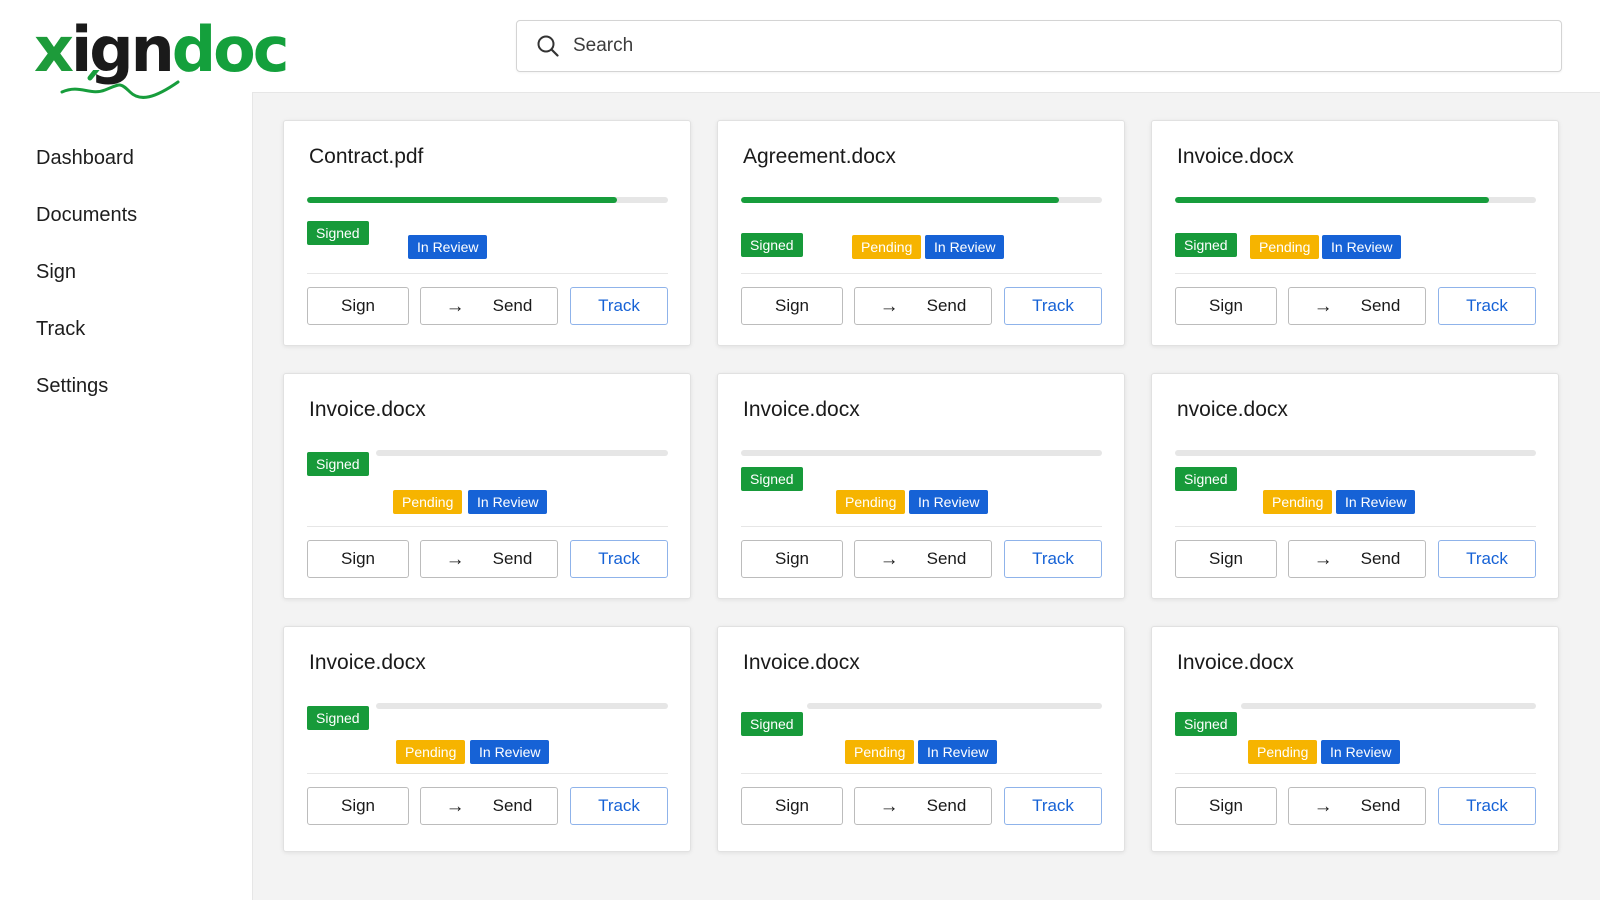 Image resolution: width=1600 pixels, height=900 pixels. Describe the element at coordinates (1023, 46) in the screenshot. I see `search-input` at that location.